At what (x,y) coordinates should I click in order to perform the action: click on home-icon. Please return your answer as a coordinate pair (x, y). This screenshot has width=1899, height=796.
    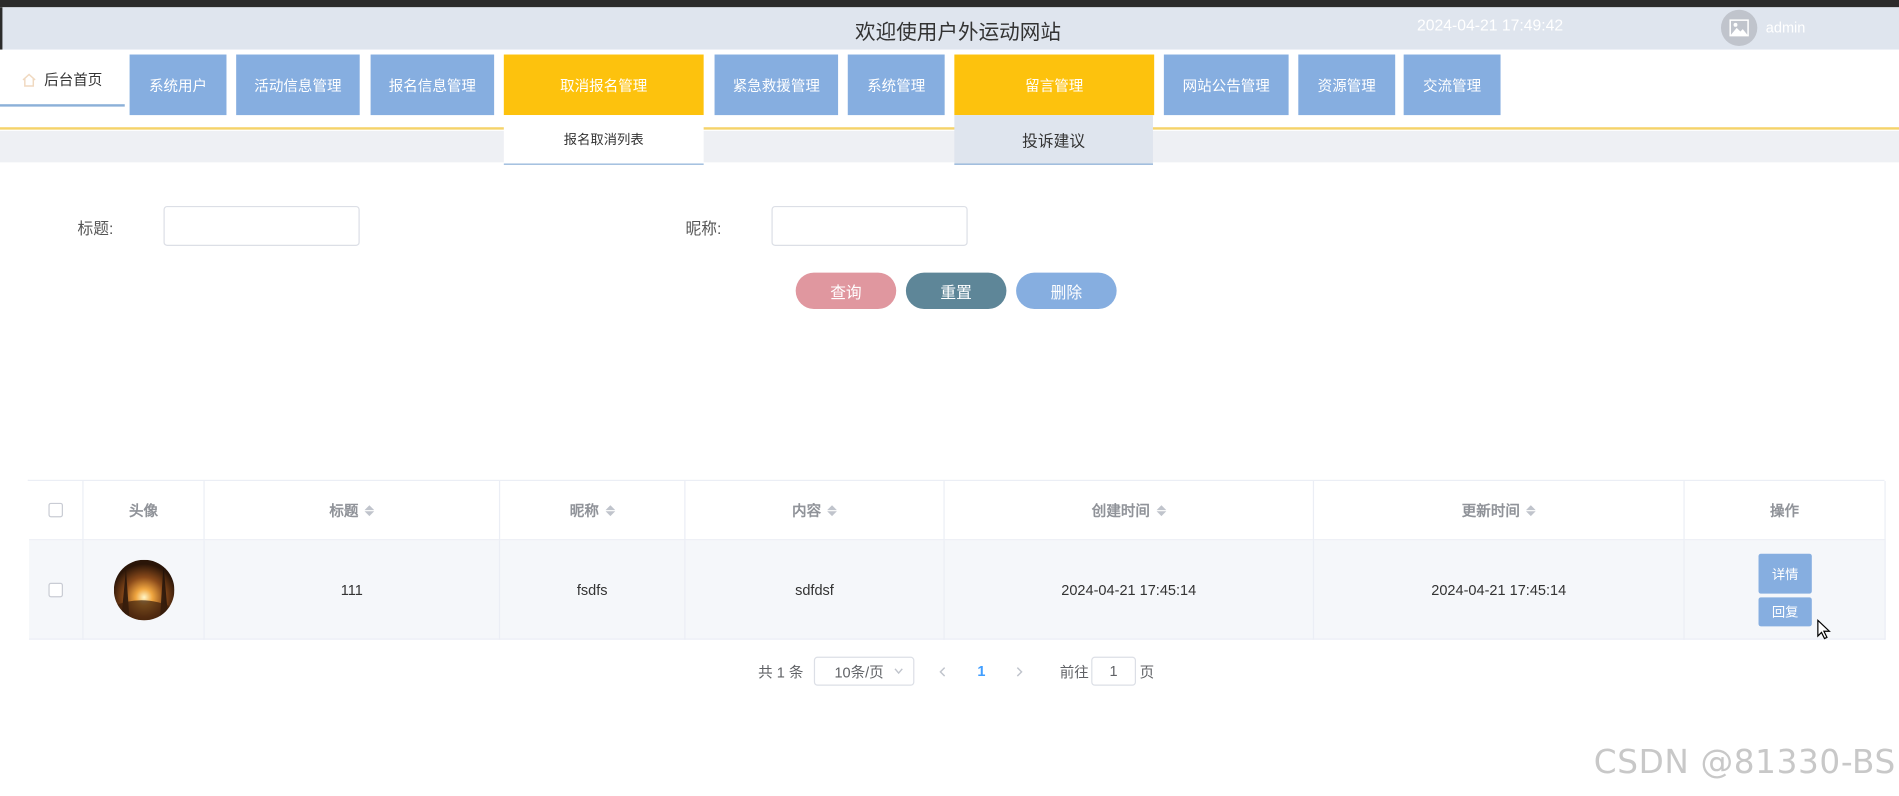
    Looking at the image, I should click on (30, 79).